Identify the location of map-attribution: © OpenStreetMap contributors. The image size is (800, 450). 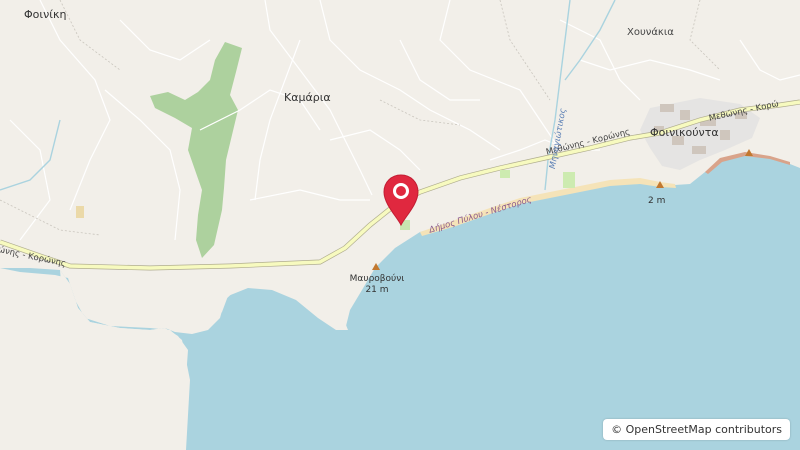
(696, 429).